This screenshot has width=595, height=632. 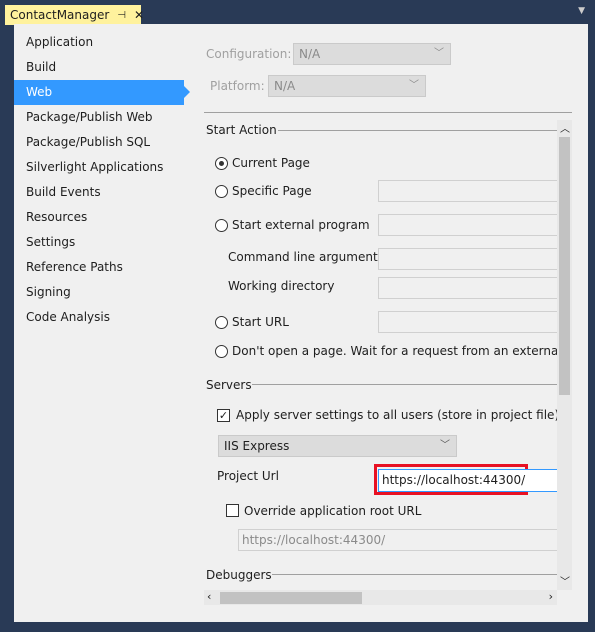 What do you see at coordinates (314, 540) in the screenshot?
I see `override-url-value: https://localhost:44300/` at bounding box center [314, 540].